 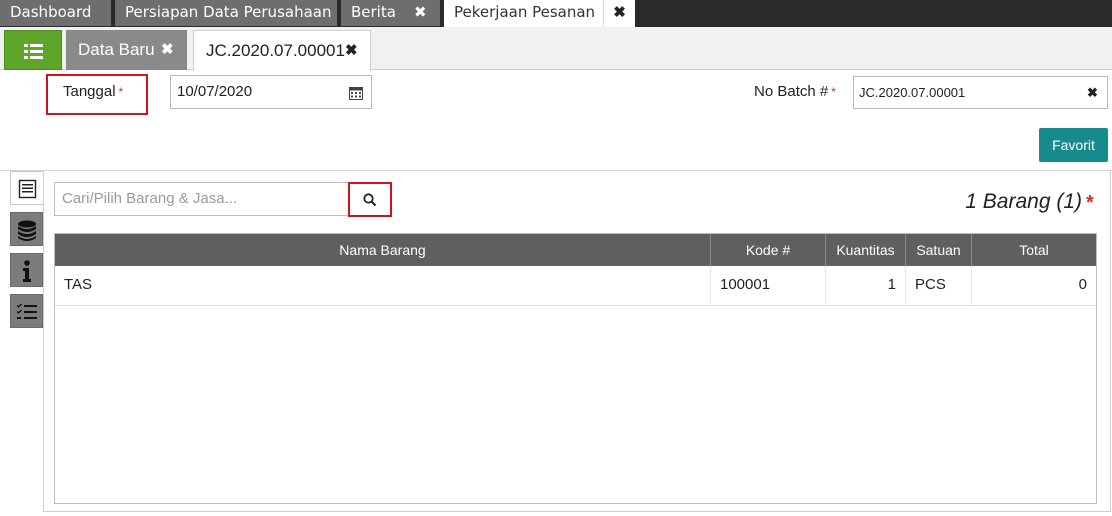 I want to click on checklist-icon, so click(x=26, y=311).